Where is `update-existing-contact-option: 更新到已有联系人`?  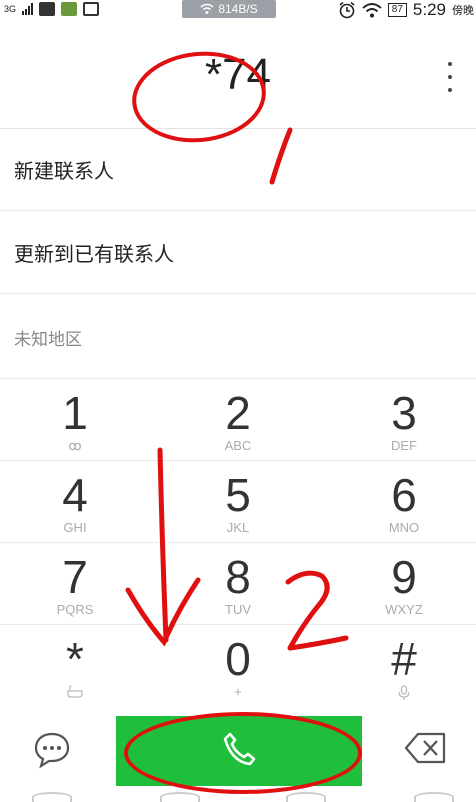 update-existing-contact-option: 更新到已有联系人 is located at coordinates (238, 253).